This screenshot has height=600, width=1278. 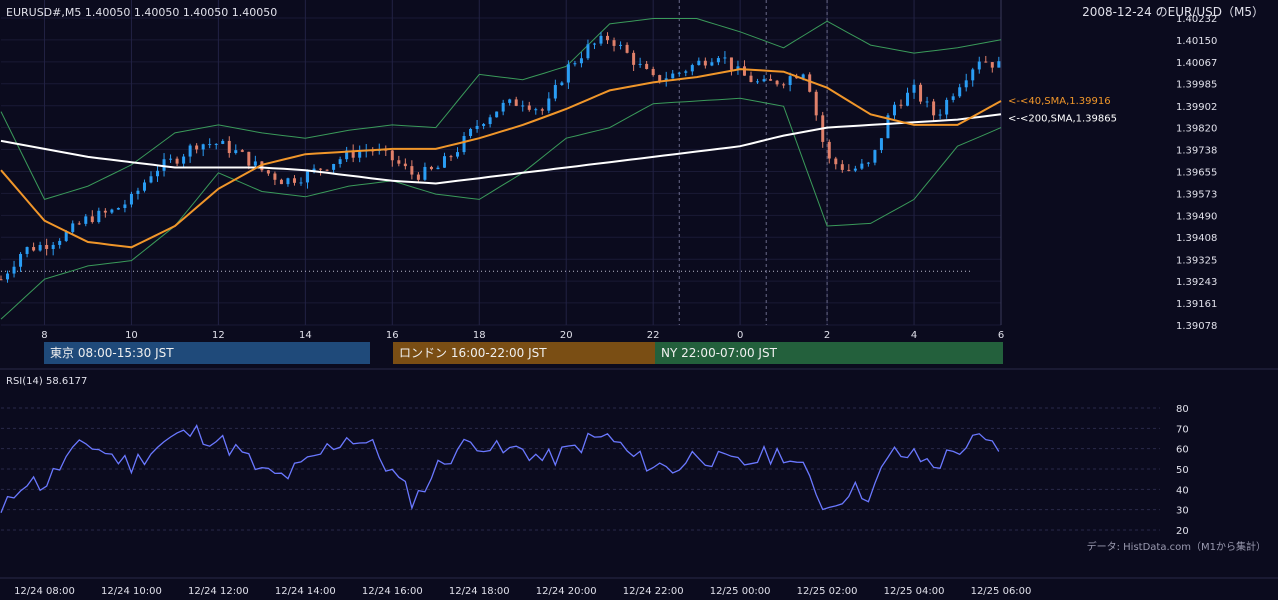 I want to click on rsi-tick-label: 70, so click(x=1182, y=429).